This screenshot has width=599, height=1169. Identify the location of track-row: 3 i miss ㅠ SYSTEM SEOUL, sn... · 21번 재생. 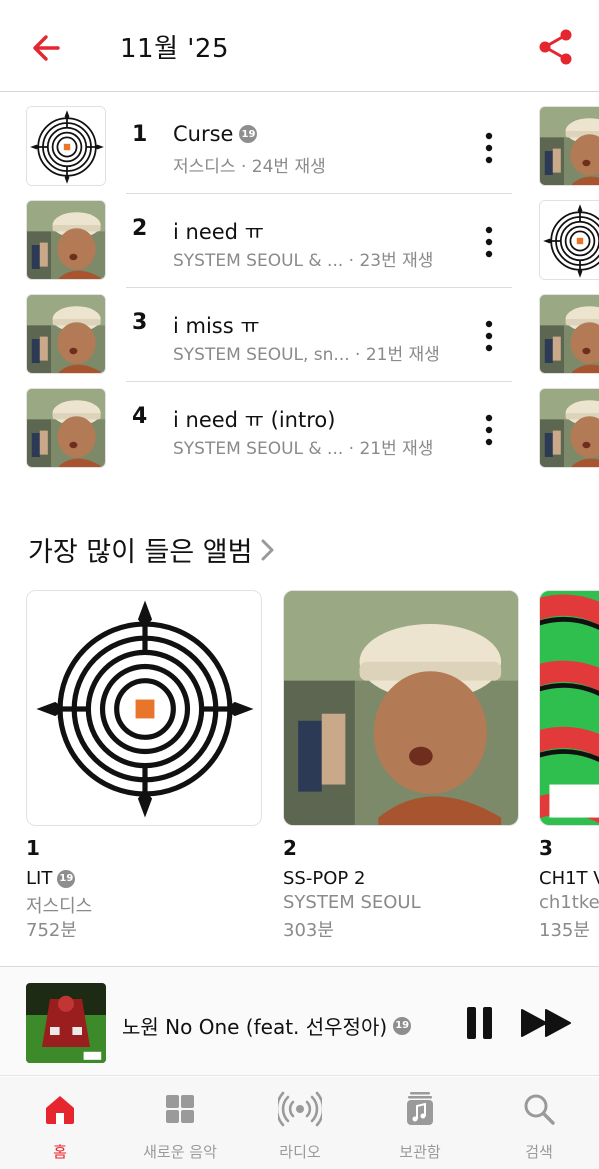
(299, 335).